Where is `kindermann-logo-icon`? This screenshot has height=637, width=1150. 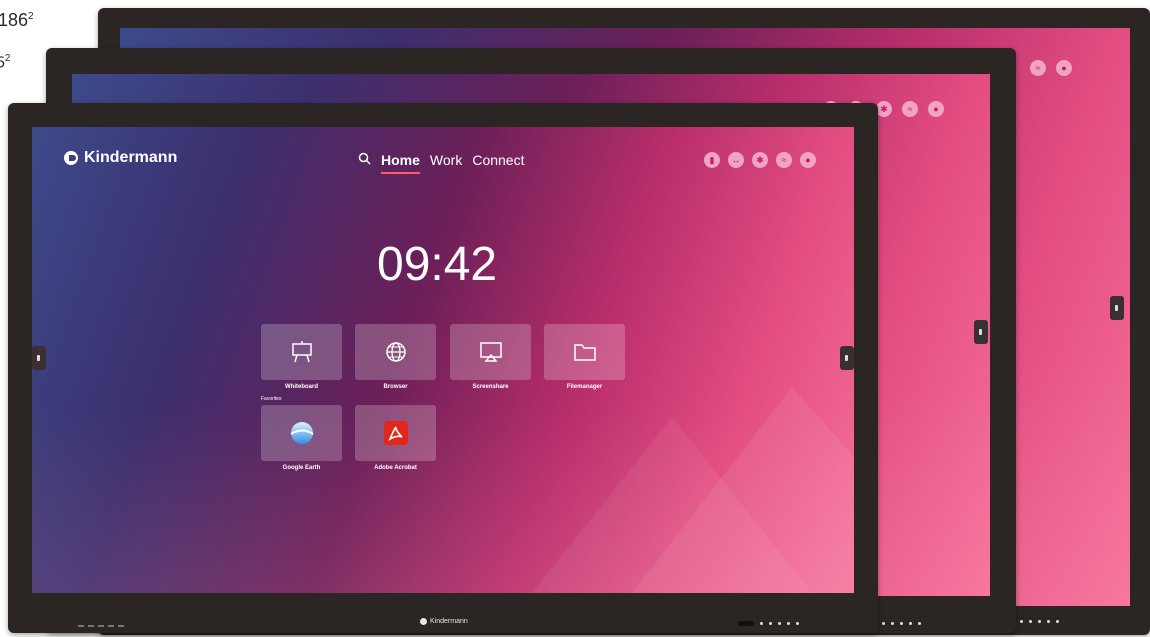 kindermann-logo-icon is located at coordinates (71, 158).